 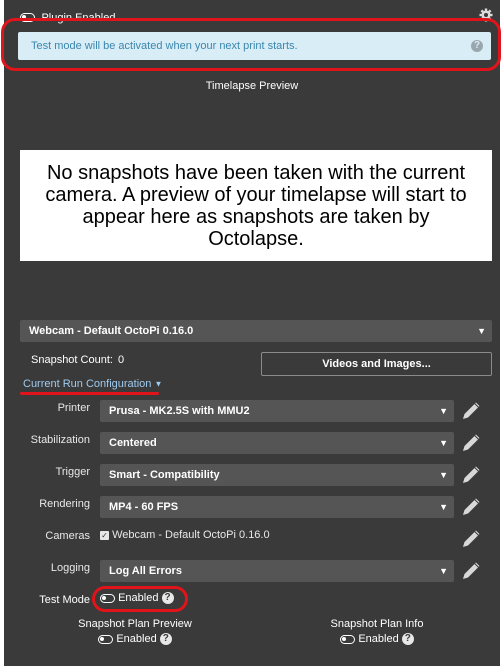 What do you see at coordinates (111, 331) in the screenshot?
I see `camera-select-value: Webcam - Default OctoPi 0.16.0` at bounding box center [111, 331].